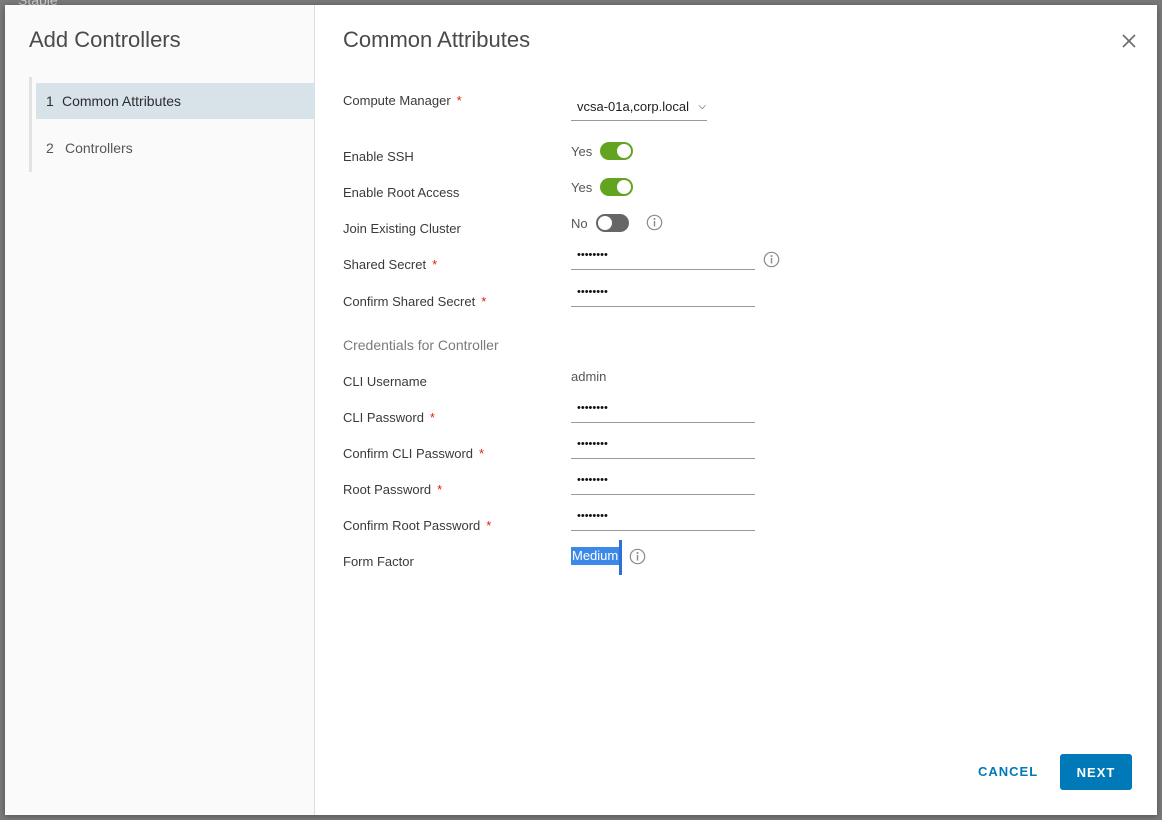  What do you see at coordinates (385, 264) in the screenshot?
I see `label-text: Shared Secret` at bounding box center [385, 264].